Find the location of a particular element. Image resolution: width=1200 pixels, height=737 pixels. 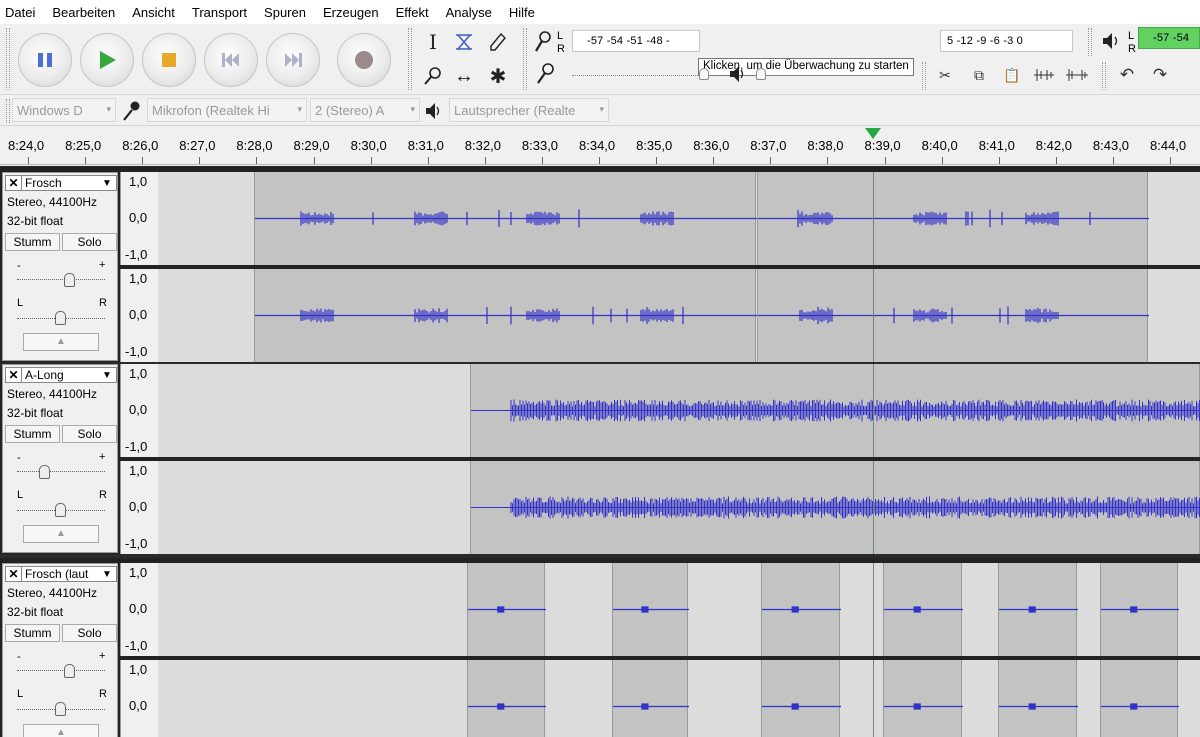

menu-transport: Transport is located at coordinates (219, 12).